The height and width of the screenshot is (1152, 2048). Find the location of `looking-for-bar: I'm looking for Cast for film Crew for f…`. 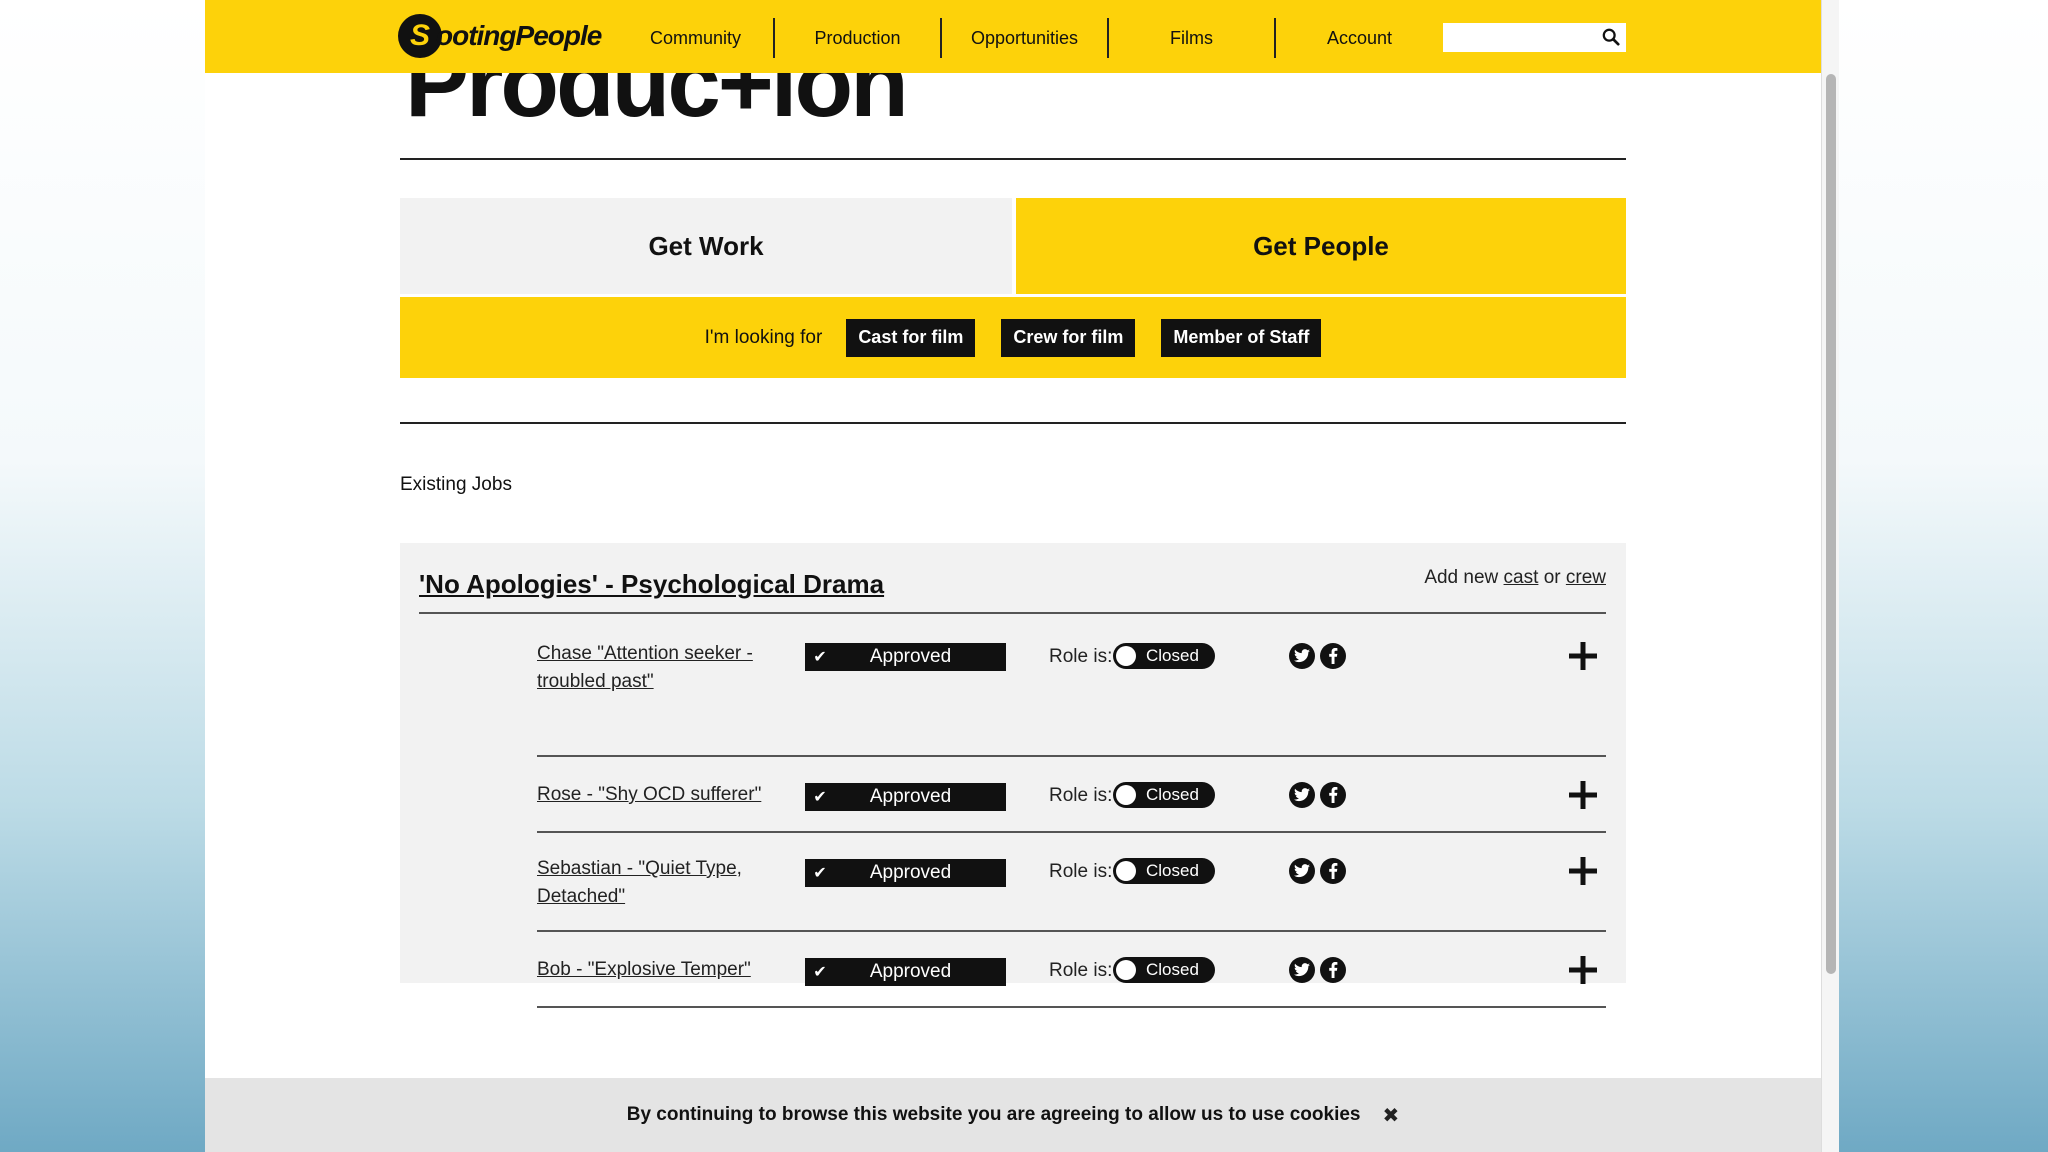

looking-for-bar: I'm looking for Cast for film Crew for f… is located at coordinates (1013, 337).